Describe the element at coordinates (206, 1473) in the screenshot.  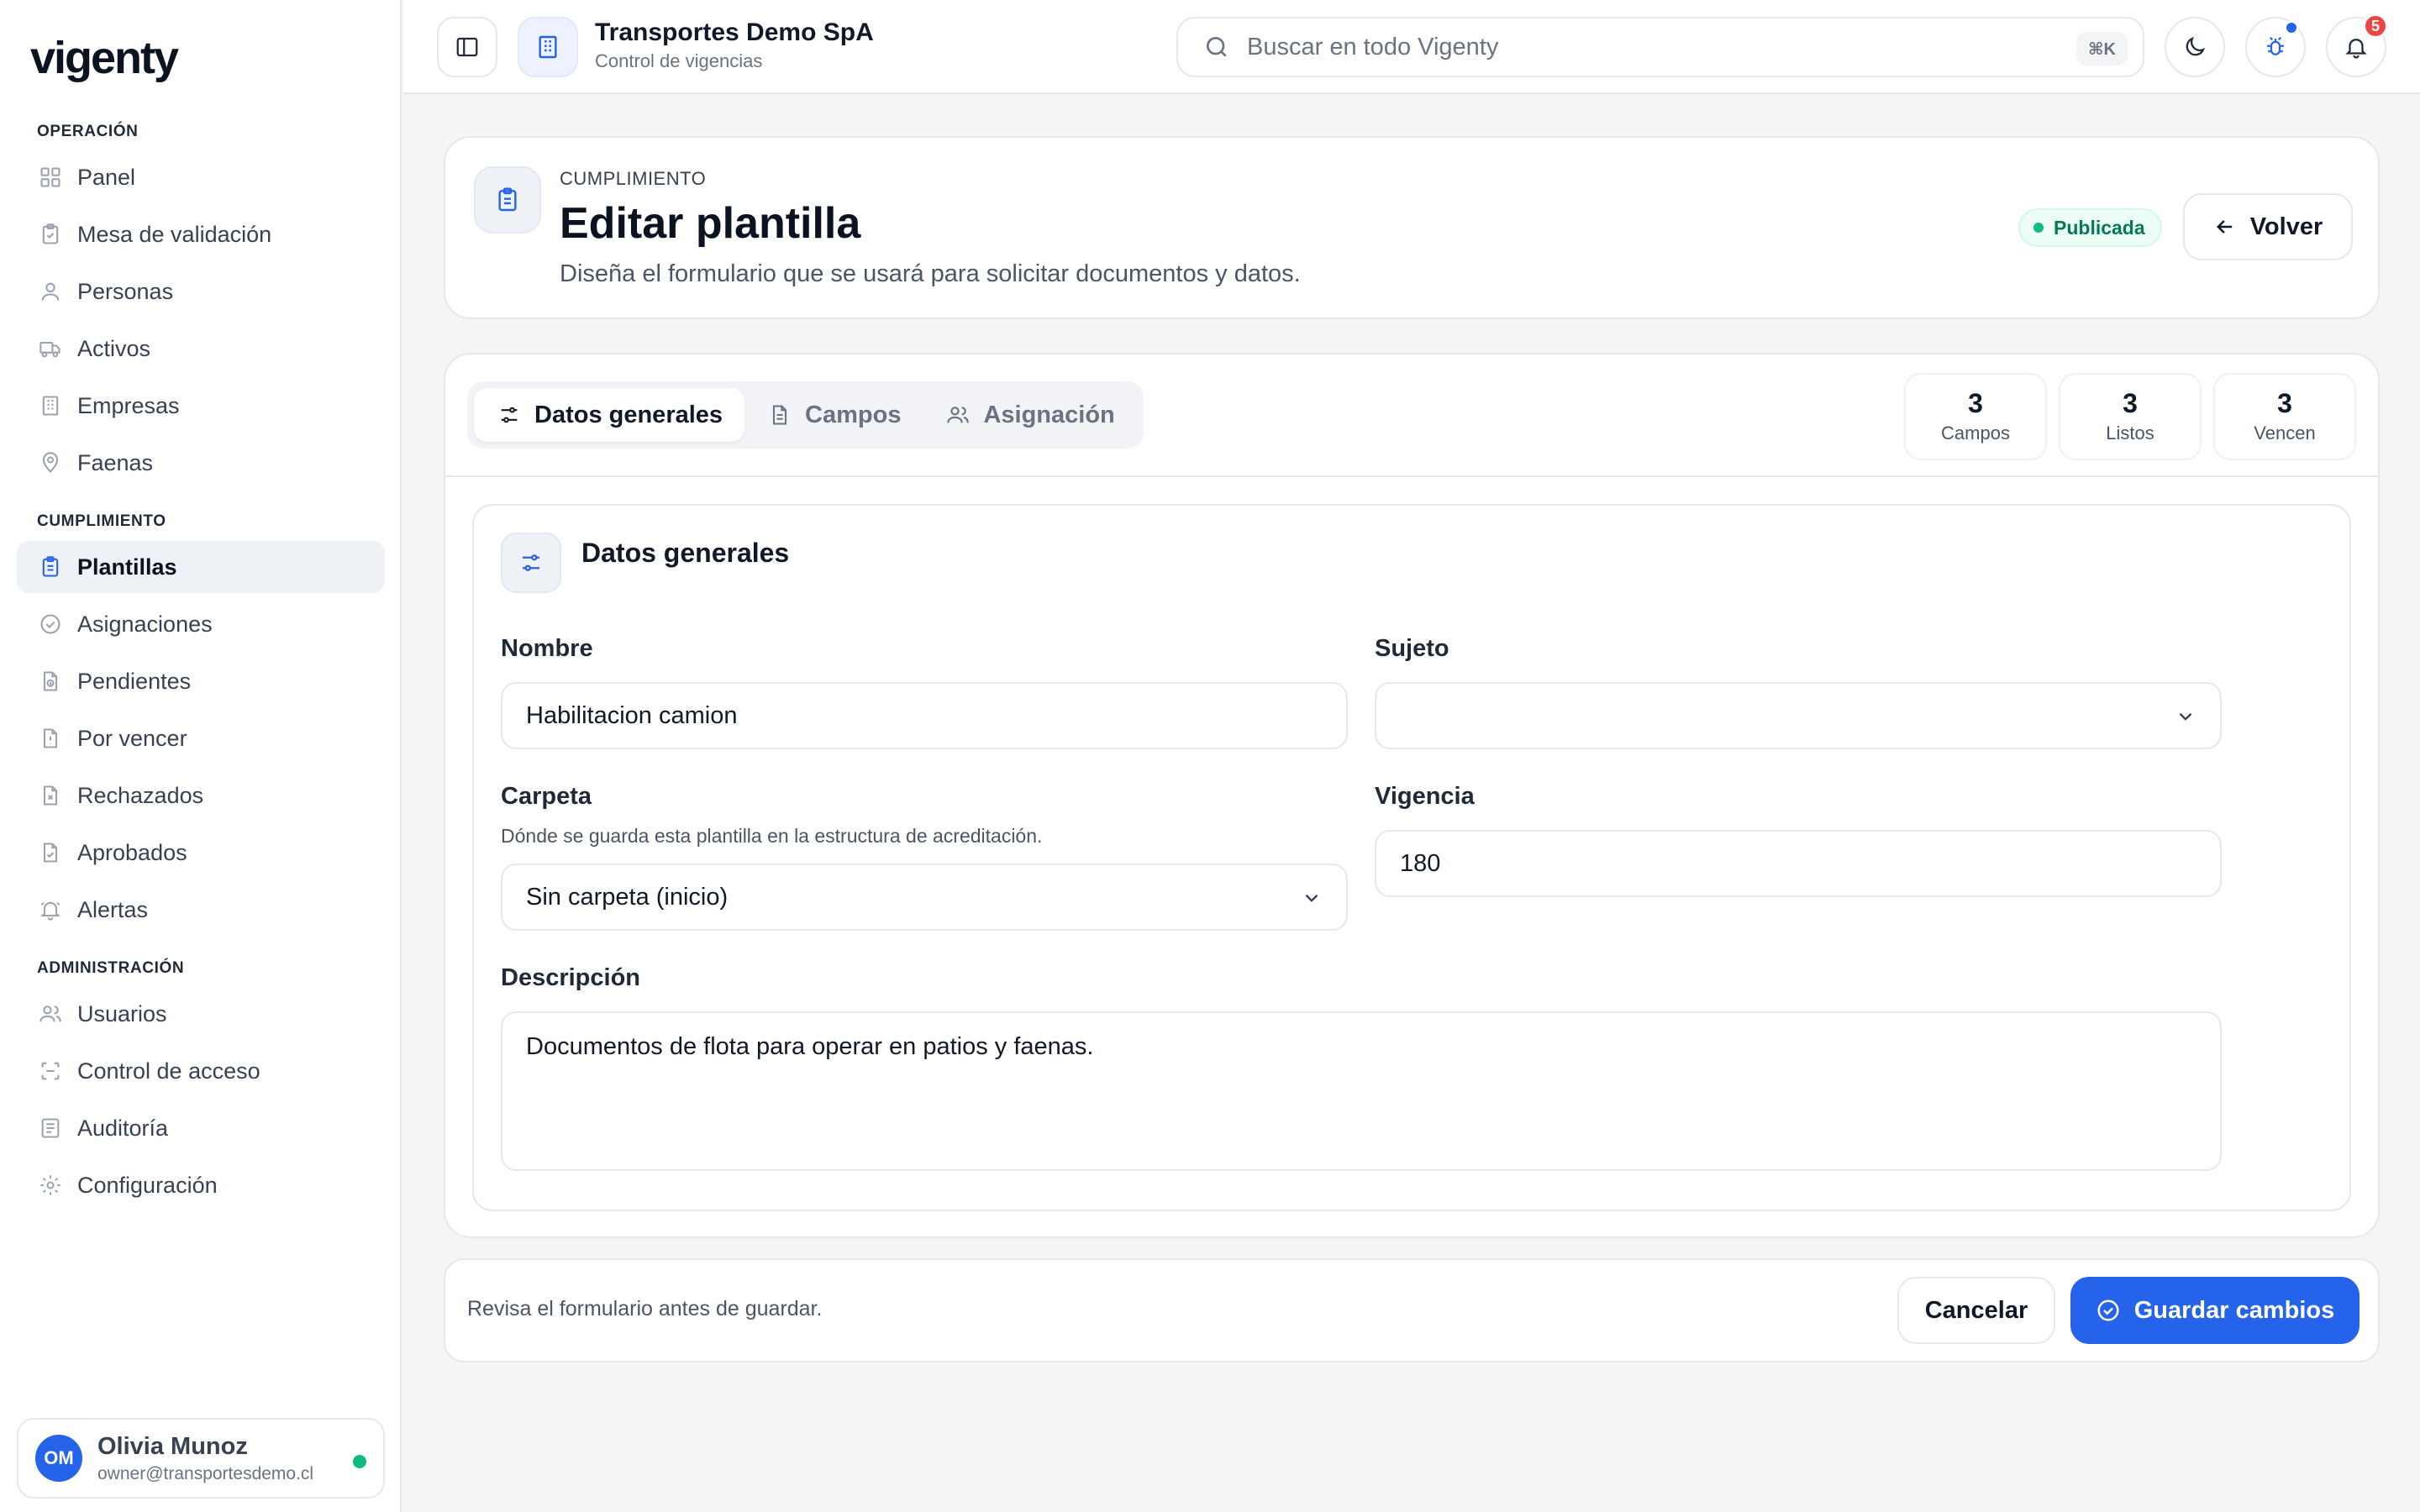
I see `user-email: owner@transportesdemo.cl` at that location.